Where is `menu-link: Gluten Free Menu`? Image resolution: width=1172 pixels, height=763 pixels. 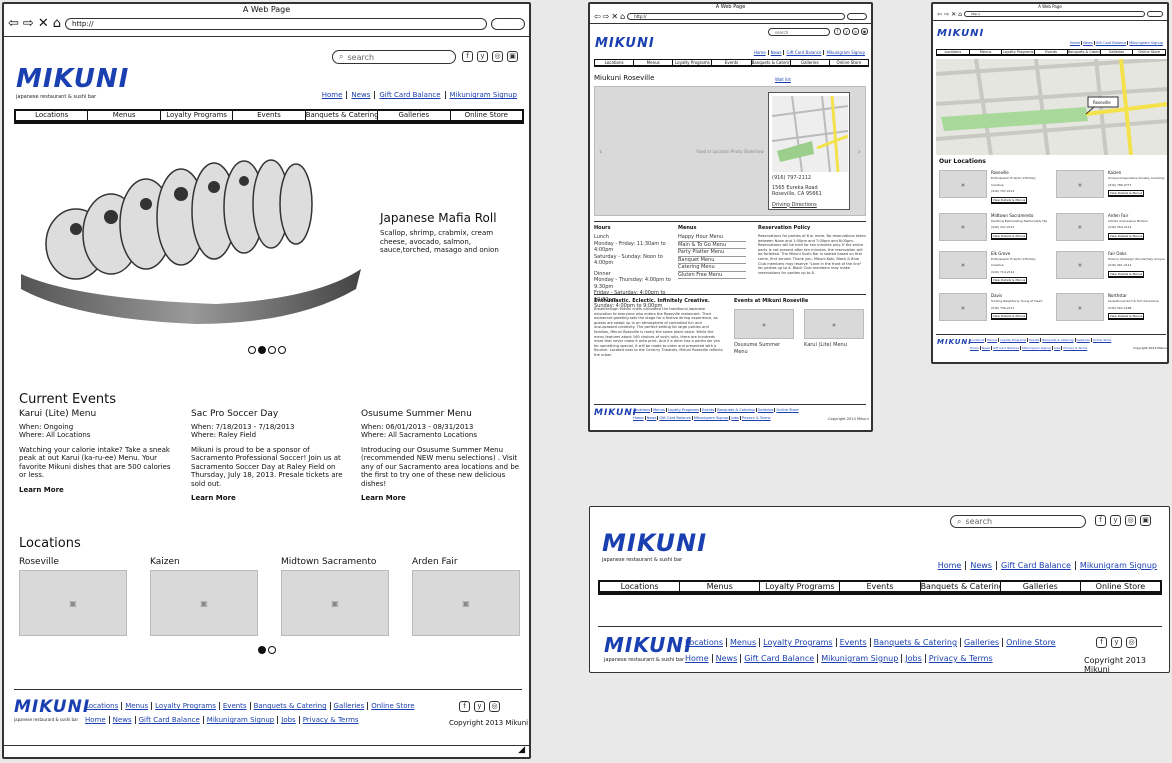
menu-link: Gluten Free Menu is located at coordinates (712, 275).